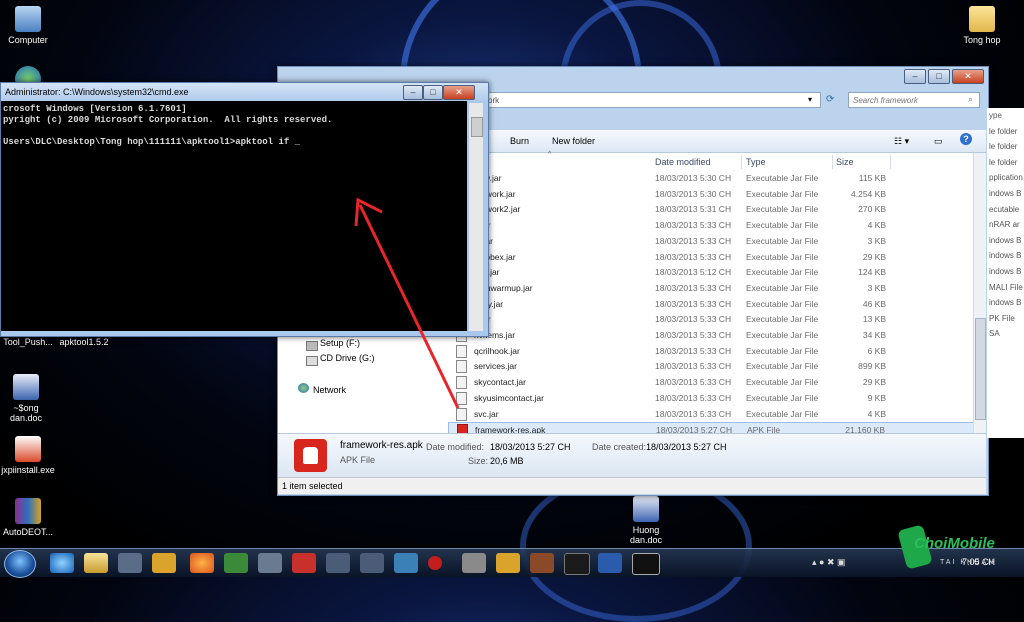  What do you see at coordinates (62, 563) in the screenshot?
I see `ie-icon` at bounding box center [62, 563].